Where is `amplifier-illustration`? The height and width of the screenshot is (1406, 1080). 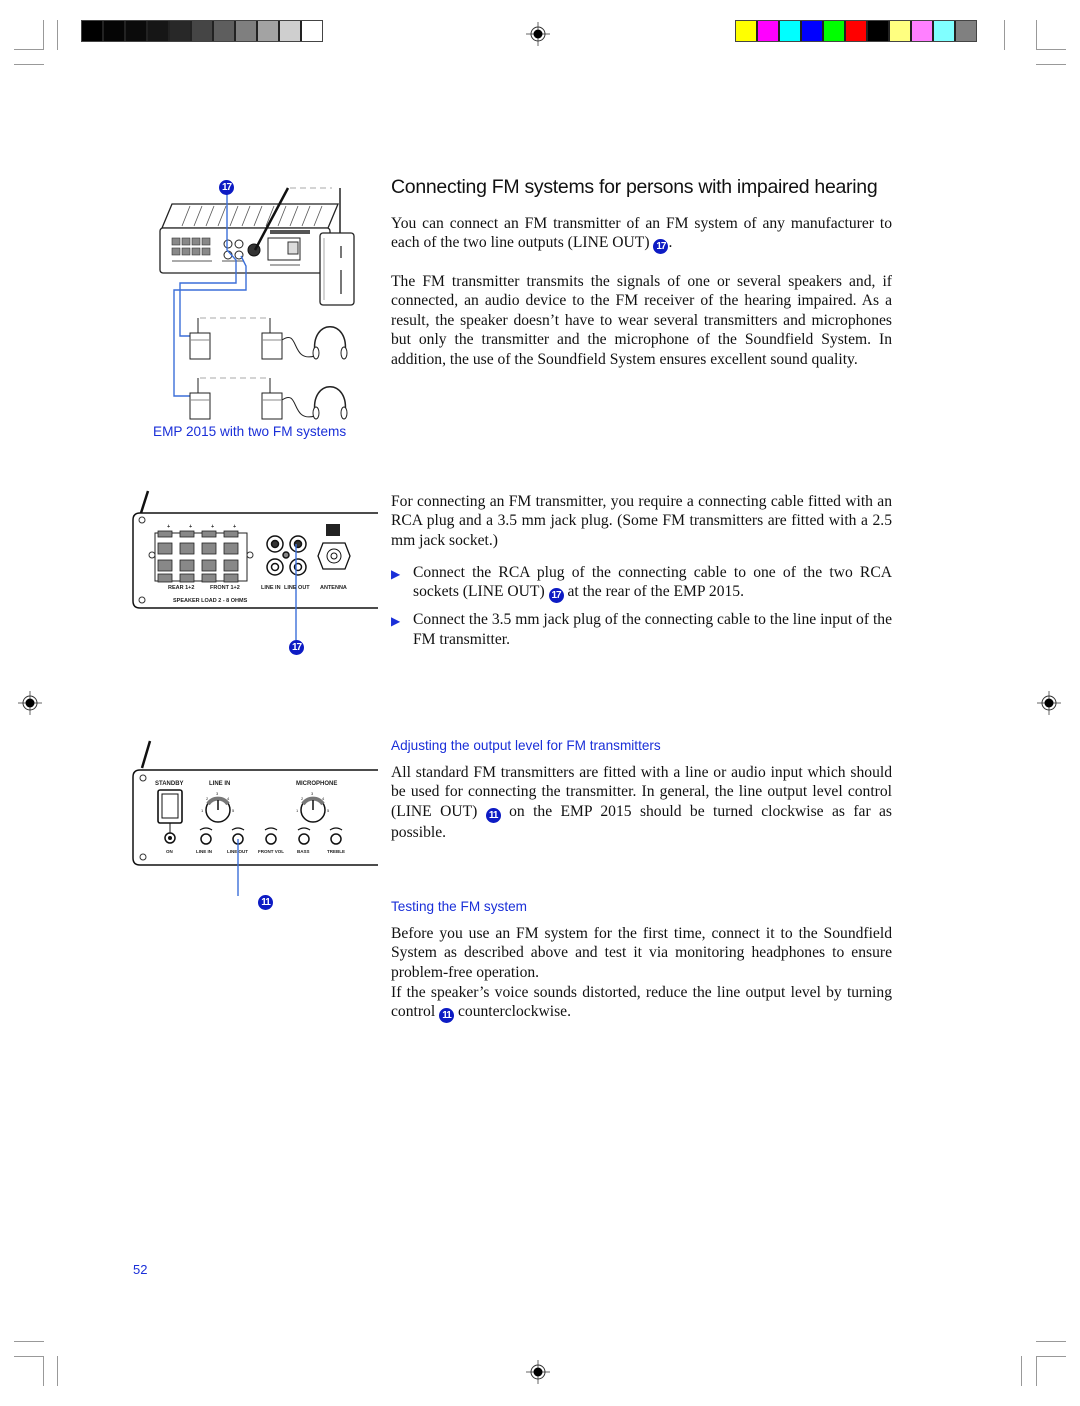 amplifier-illustration is located at coordinates (249, 230).